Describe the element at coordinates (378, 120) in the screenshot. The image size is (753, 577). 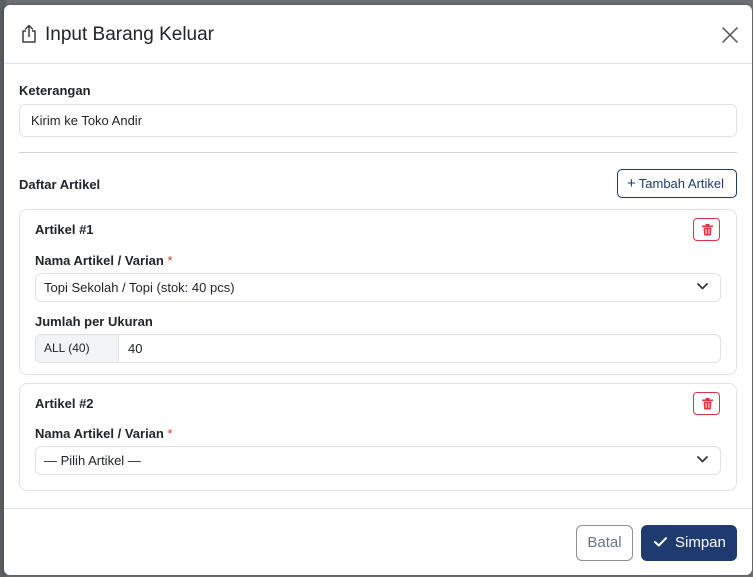
I see `keterangan-input: Kirim ke Toko Andir` at that location.